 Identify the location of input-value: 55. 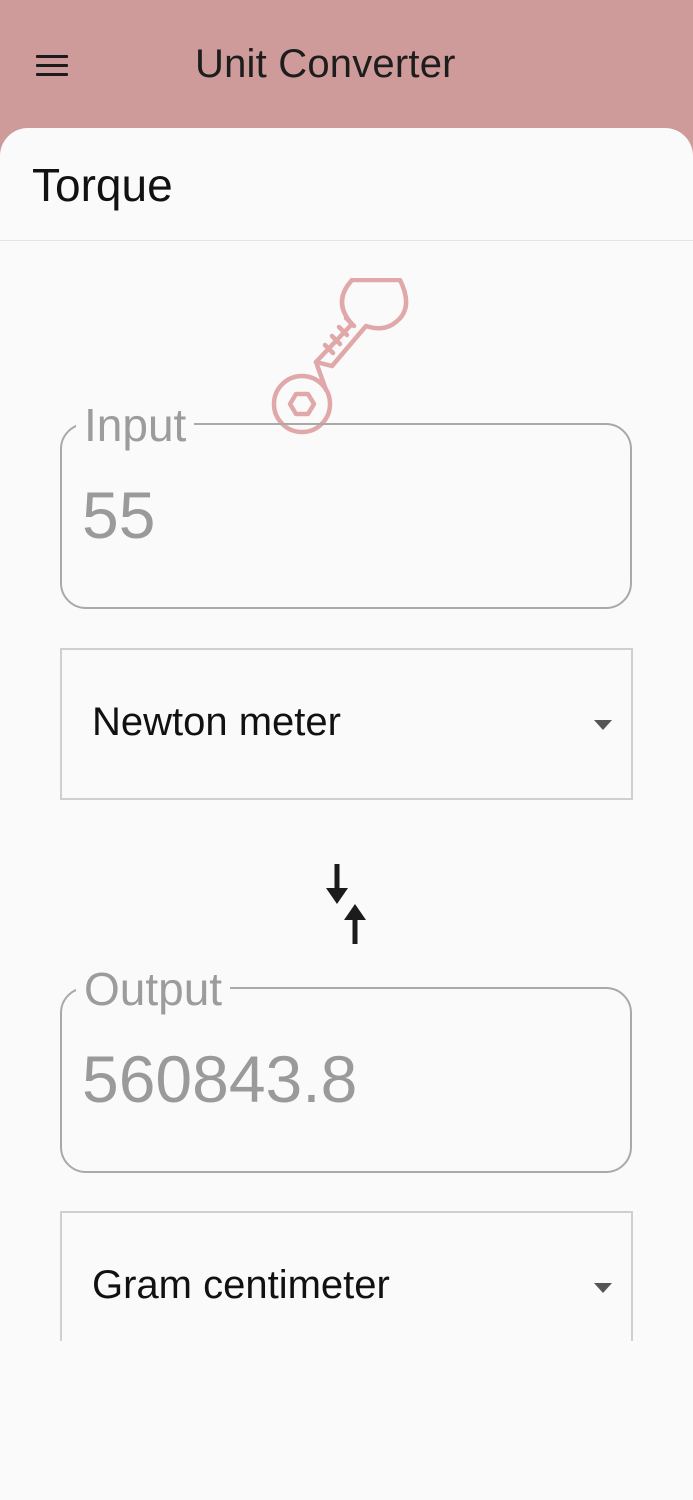
(118, 515).